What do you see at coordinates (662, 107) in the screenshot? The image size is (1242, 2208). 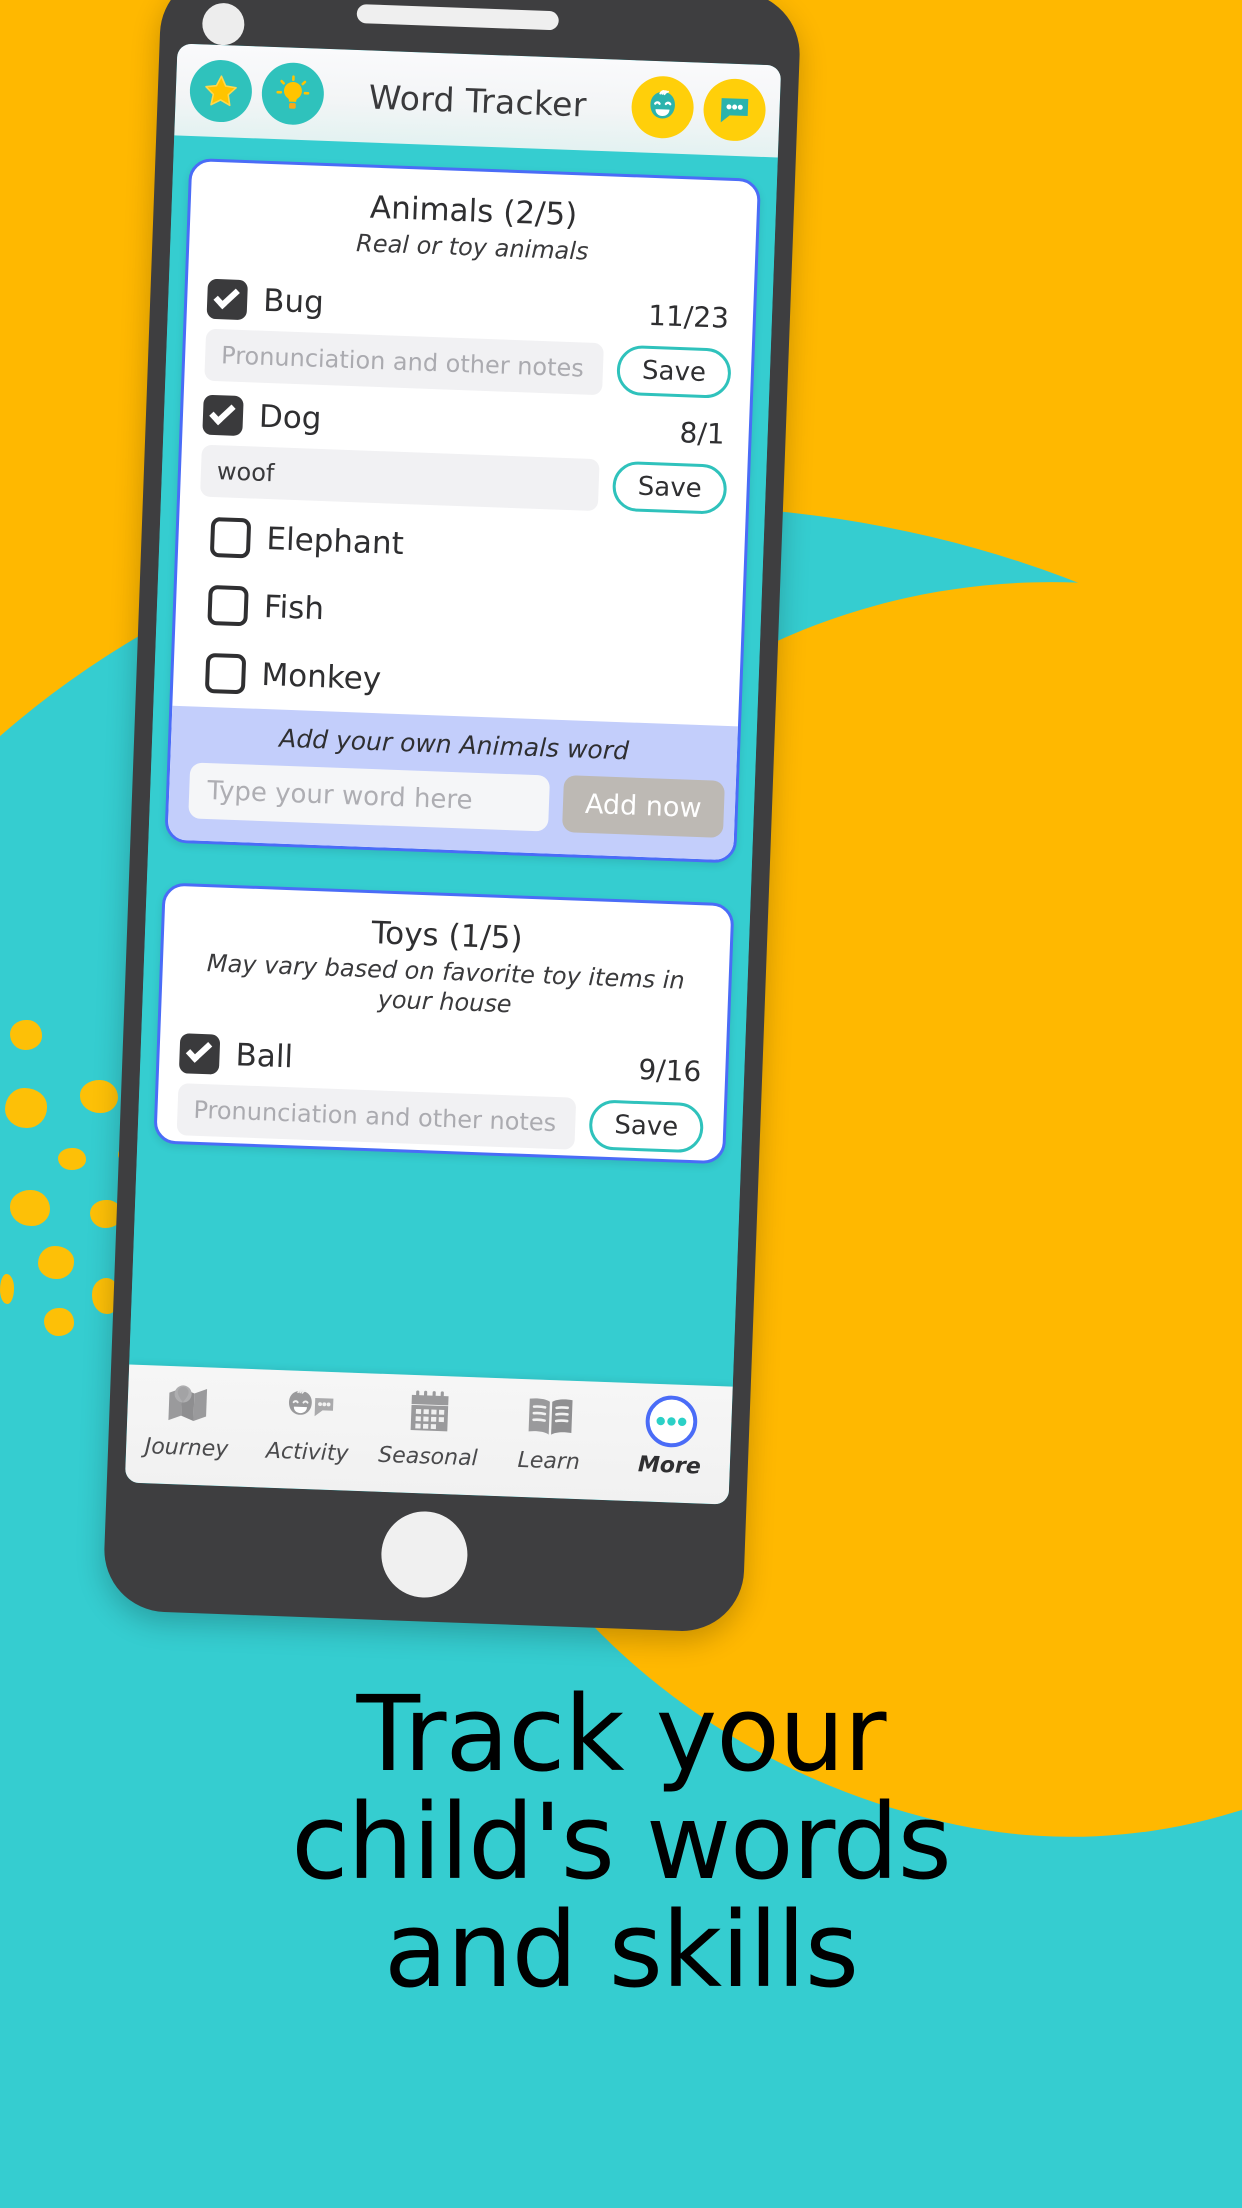 I see `baby-face-icon` at bounding box center [662, 107].